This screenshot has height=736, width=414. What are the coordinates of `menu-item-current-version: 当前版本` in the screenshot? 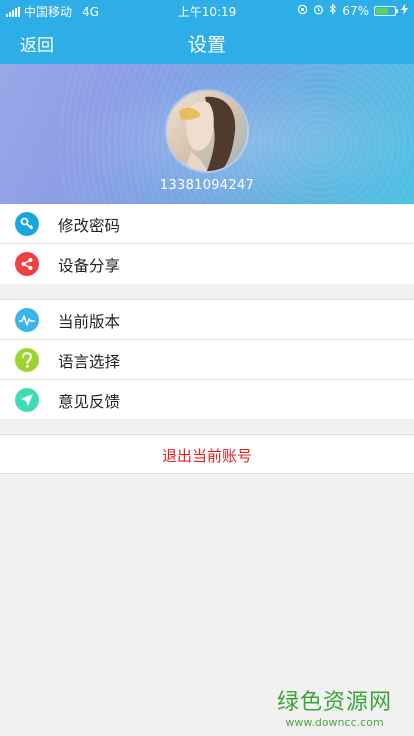 It's located at (207, 320).